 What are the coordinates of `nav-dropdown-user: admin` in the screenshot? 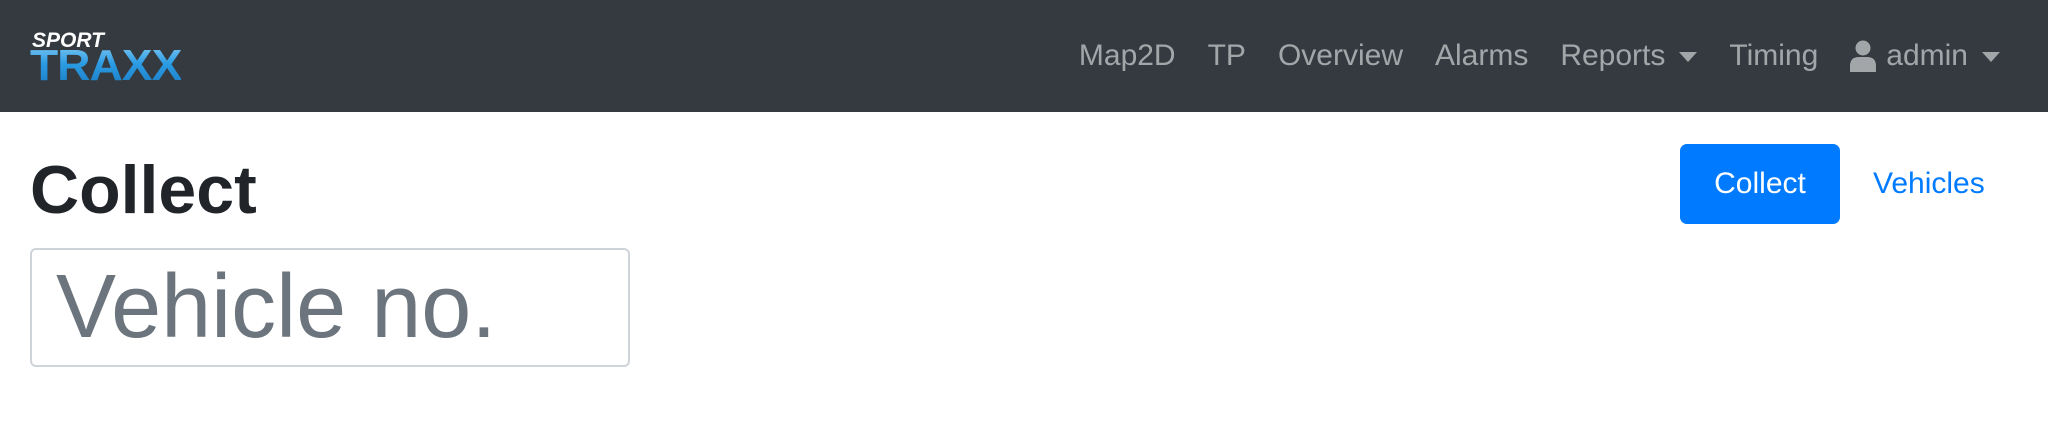 It's located at (1925, 56).